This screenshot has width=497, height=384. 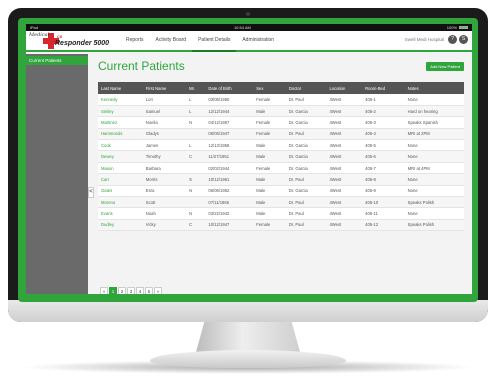 What do you see at coordinates (229, 88) in the screenshot?
I see `column-header: Date of Birth` at bounding box center [229, 88].